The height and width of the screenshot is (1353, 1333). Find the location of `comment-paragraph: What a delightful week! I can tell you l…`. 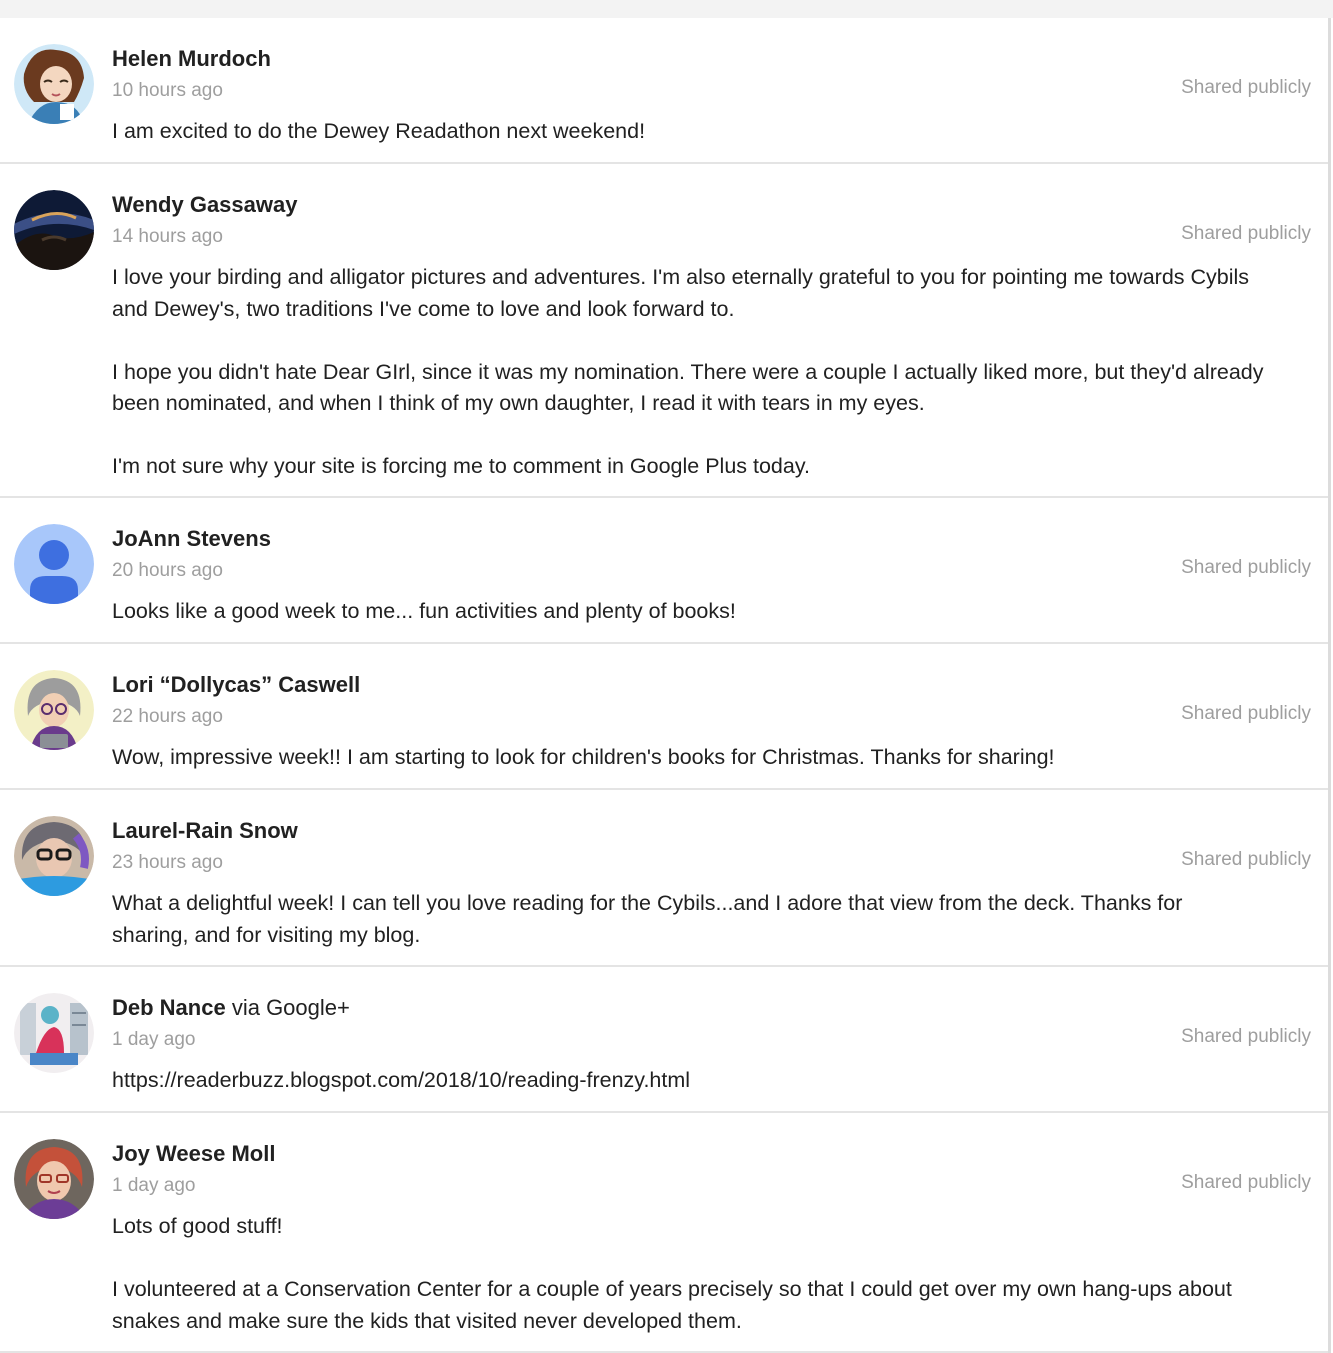

comment-paragraph: What a delightful week! I can tell you l… is located at coordinates (712, 919).